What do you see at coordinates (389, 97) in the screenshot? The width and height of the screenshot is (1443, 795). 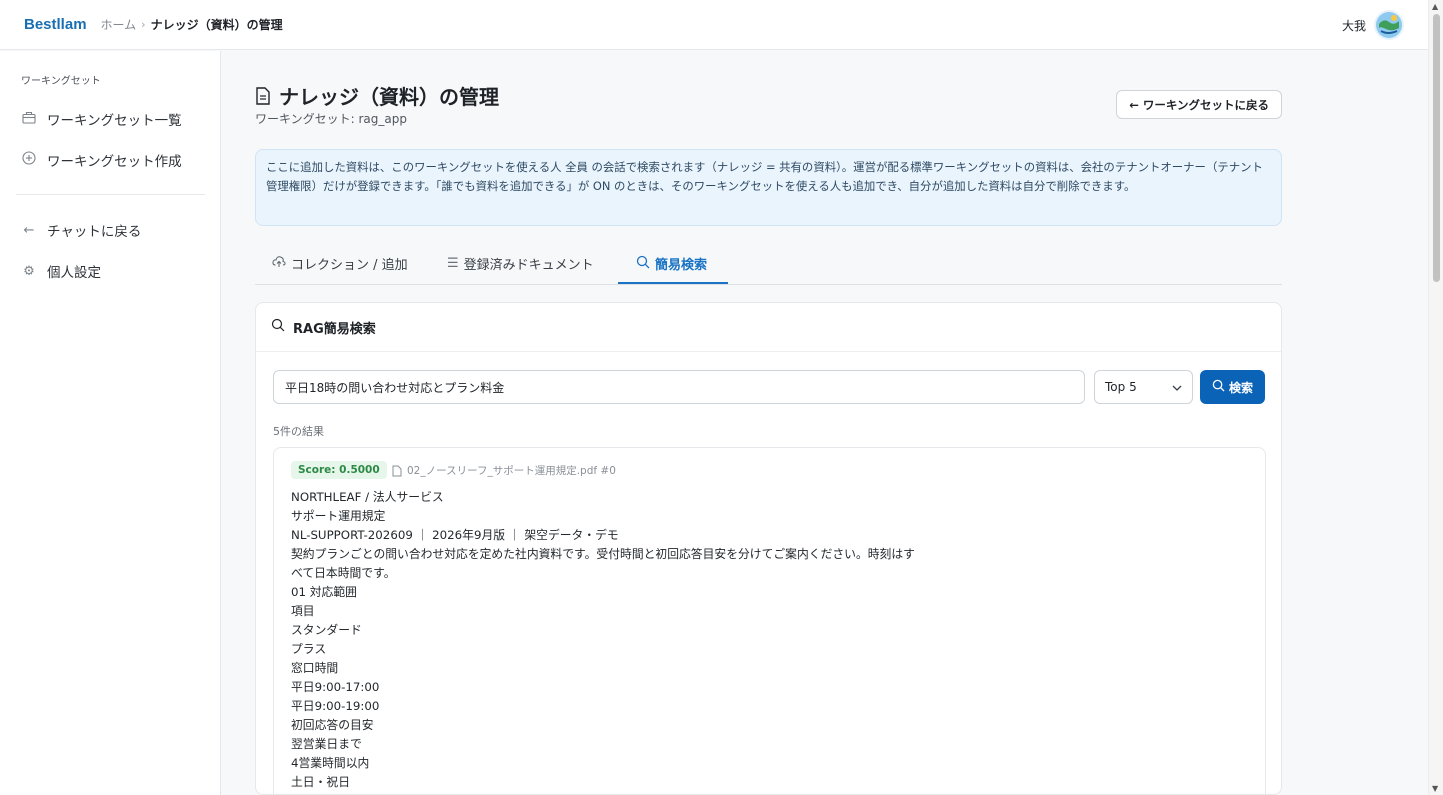 I see `page-title-text: ナレッジ（資料）の管理` at bounding box center [389, 97].